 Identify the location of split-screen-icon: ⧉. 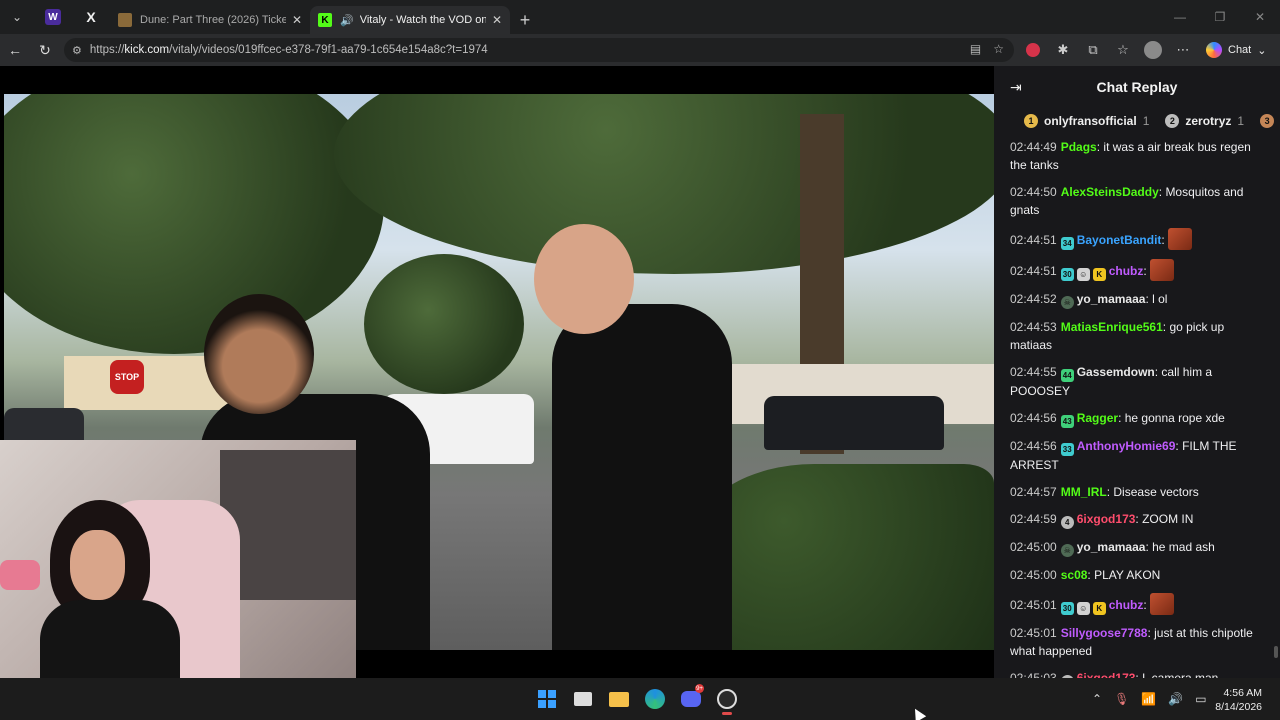
(1093, 50).